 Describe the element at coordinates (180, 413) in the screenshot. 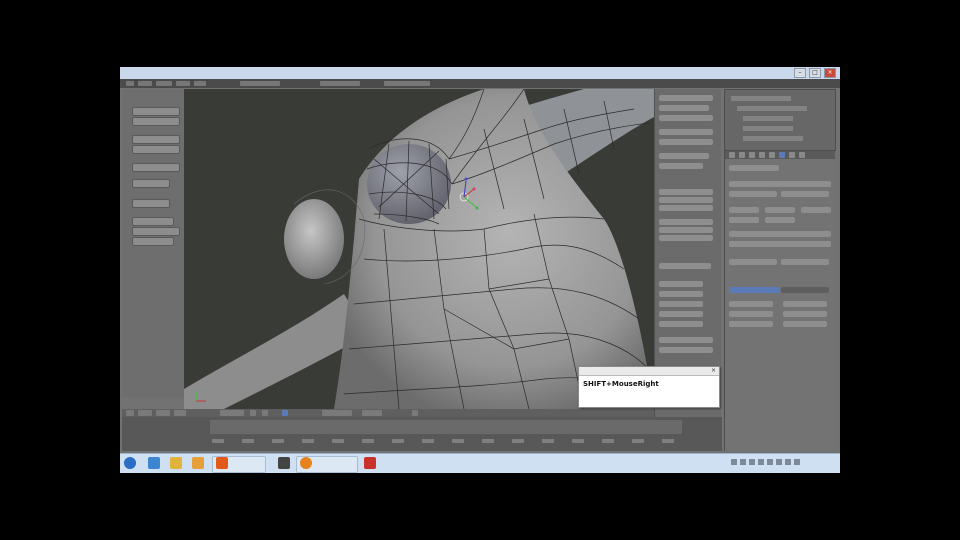

I see `menu-mesh` at that location.